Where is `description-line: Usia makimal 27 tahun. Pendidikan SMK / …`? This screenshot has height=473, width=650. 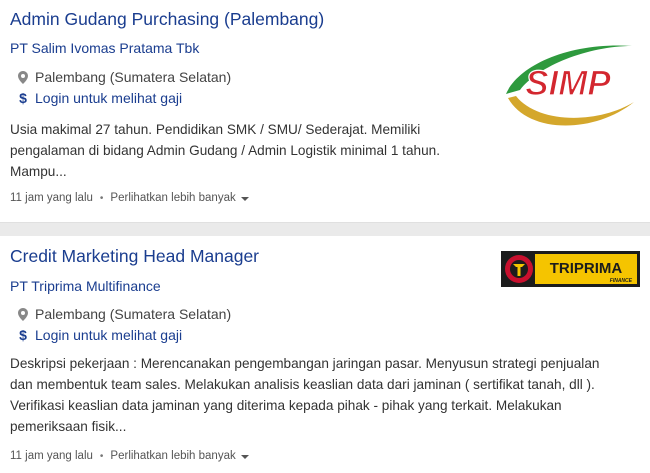
description-line: Usia makimal 27 tahun. Pendidikan SMK / … is located at coordinates (215, 129).